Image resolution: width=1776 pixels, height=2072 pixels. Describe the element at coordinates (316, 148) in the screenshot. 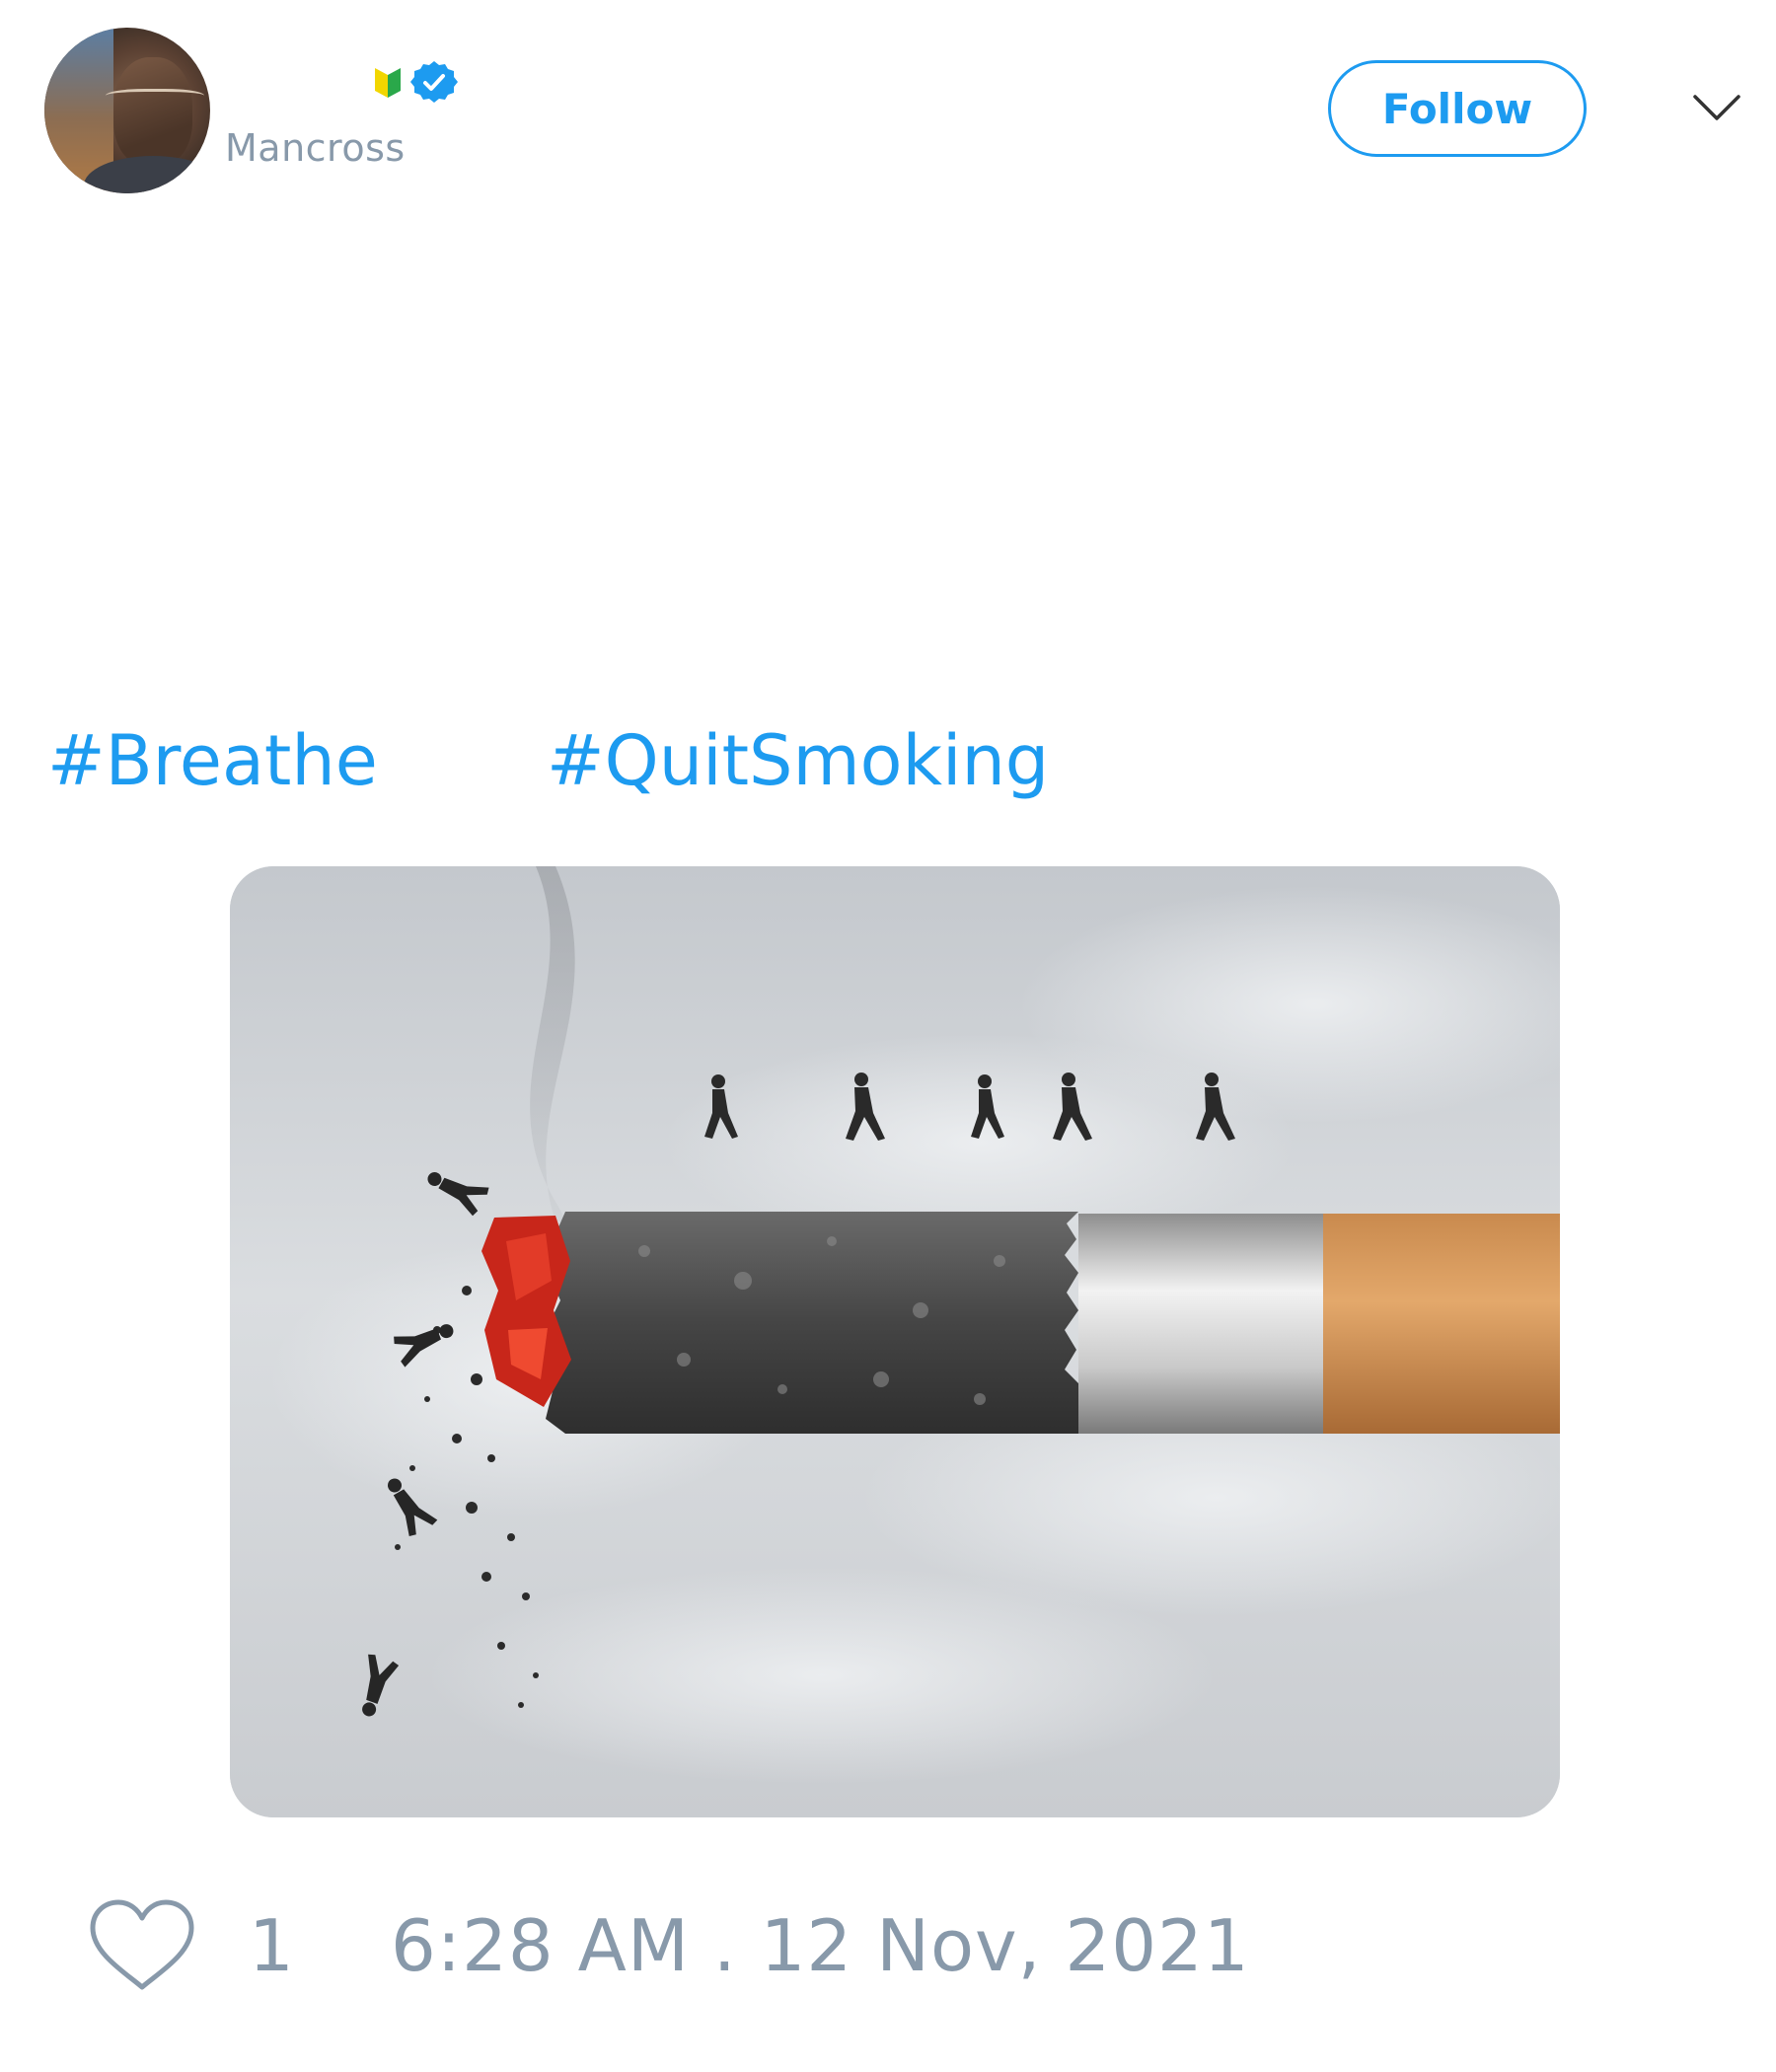

I see `author-handle: Mancross` at that location.